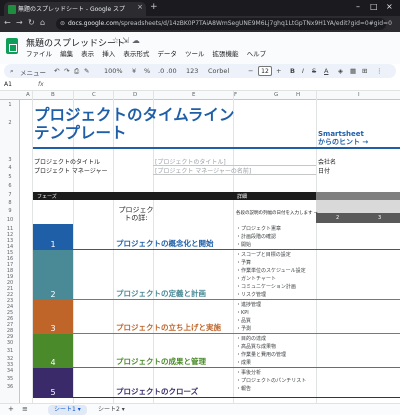 Image resolution: width=400 pixels, height=415 pixels. Describe the element at coordinates (117, 40) in the screenshot. I see `star-icon: ☆` at that location.